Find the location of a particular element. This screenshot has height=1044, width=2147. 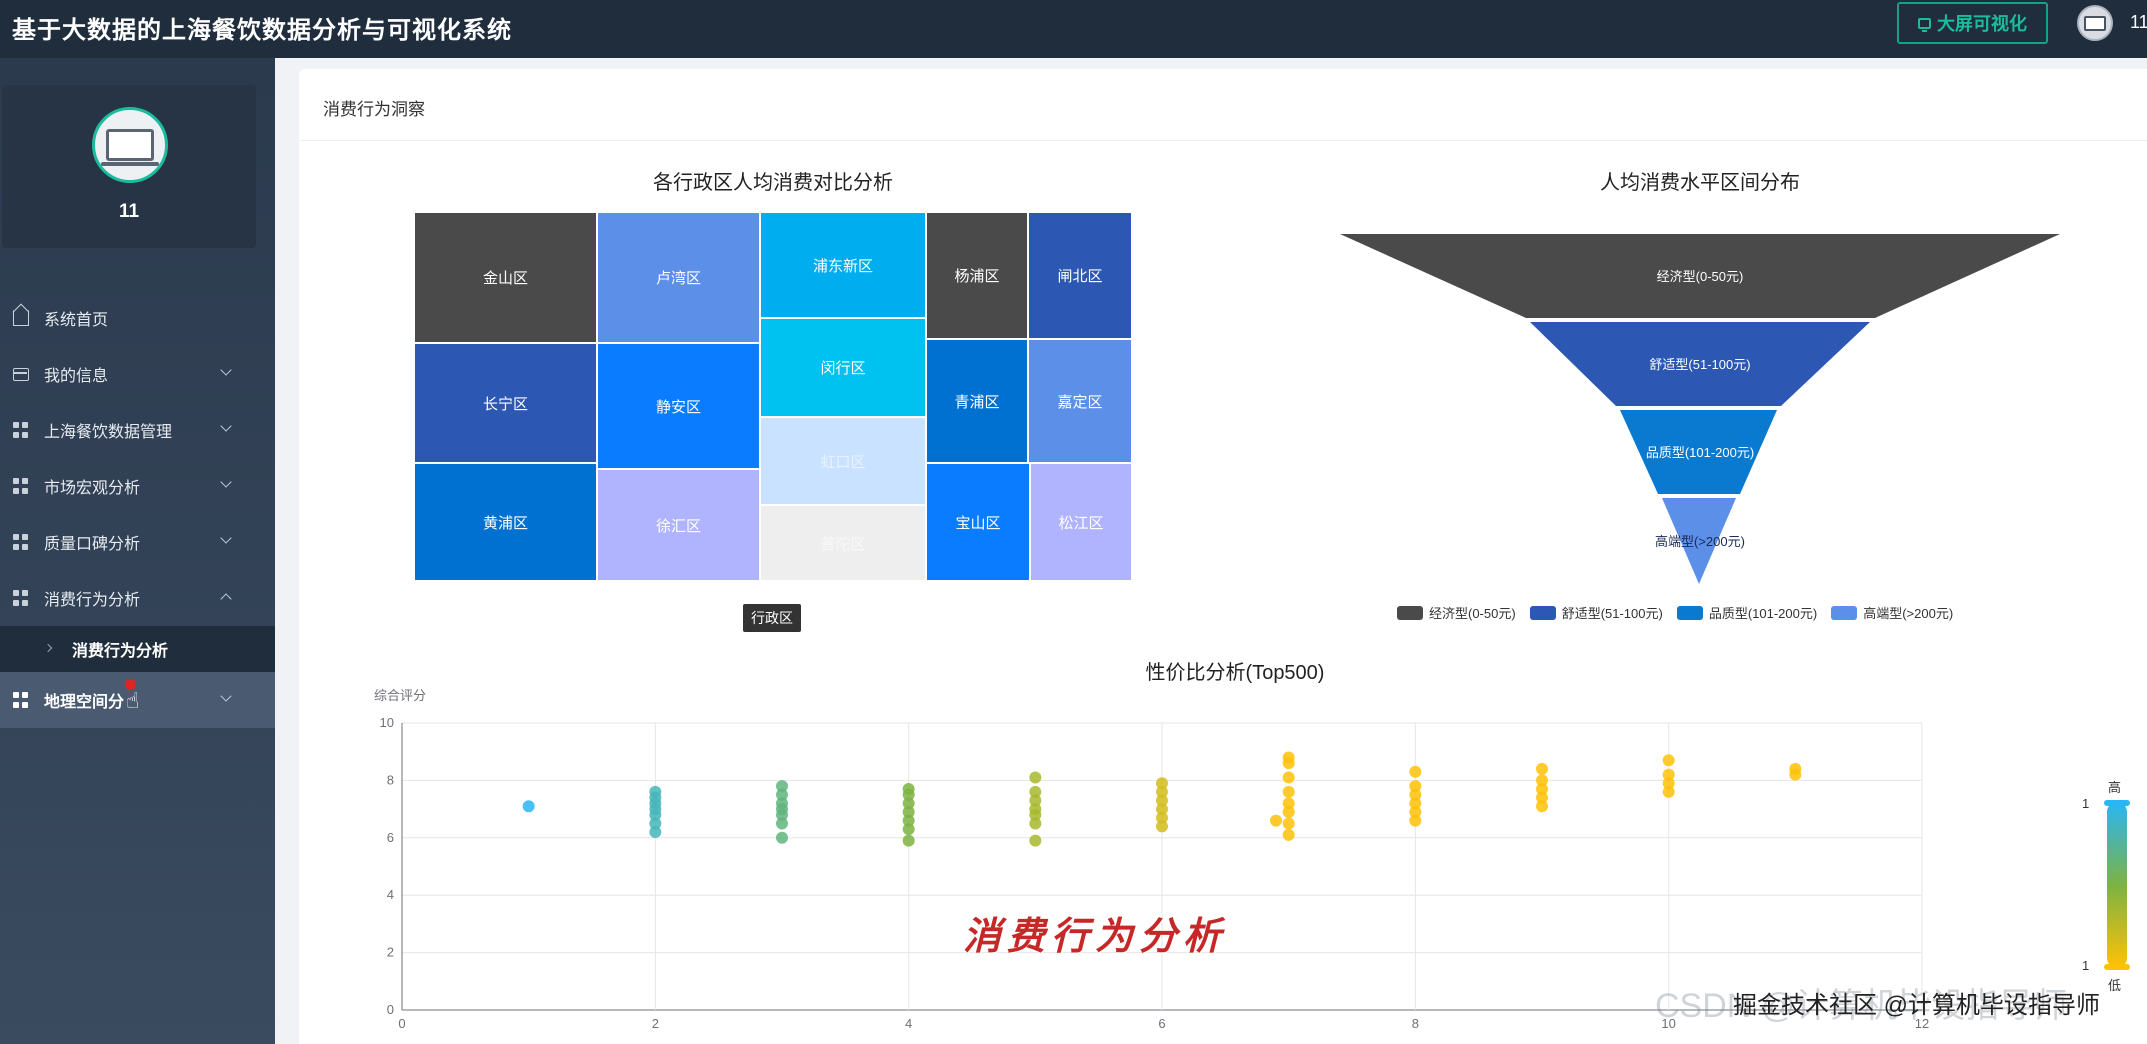

treemap-cell: 松江区 is located at coordinates (1081, 522).